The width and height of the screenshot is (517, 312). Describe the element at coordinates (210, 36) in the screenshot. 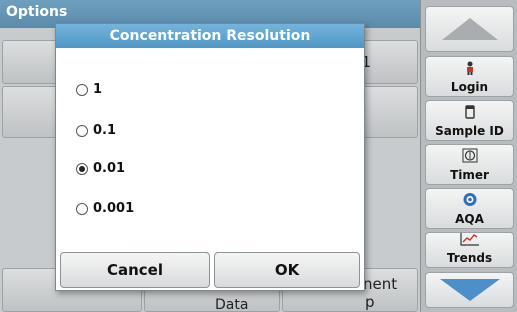

I see `dialog-title: Concentration Resolution` at that location.